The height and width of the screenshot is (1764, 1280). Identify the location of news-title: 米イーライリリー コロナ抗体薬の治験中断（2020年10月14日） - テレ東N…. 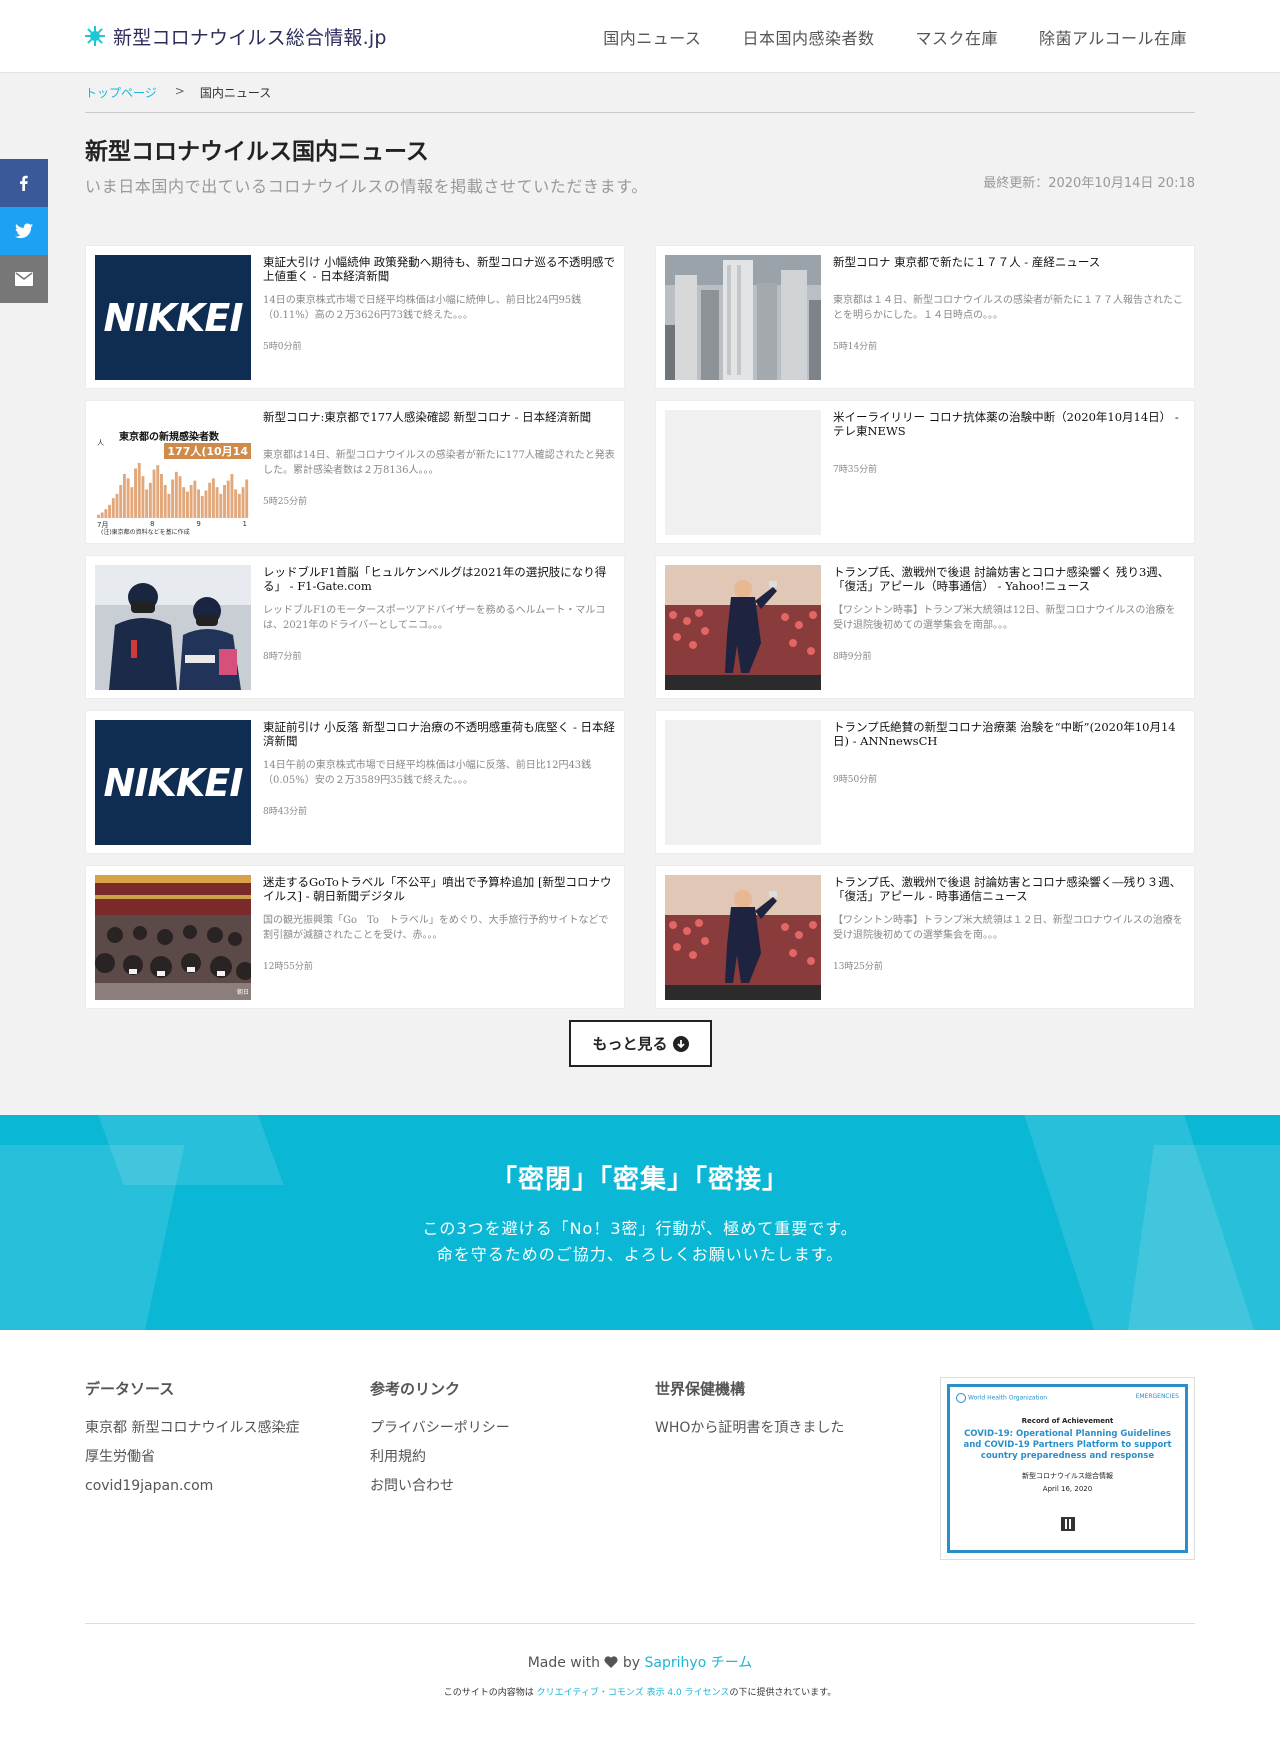
(1009, 424).